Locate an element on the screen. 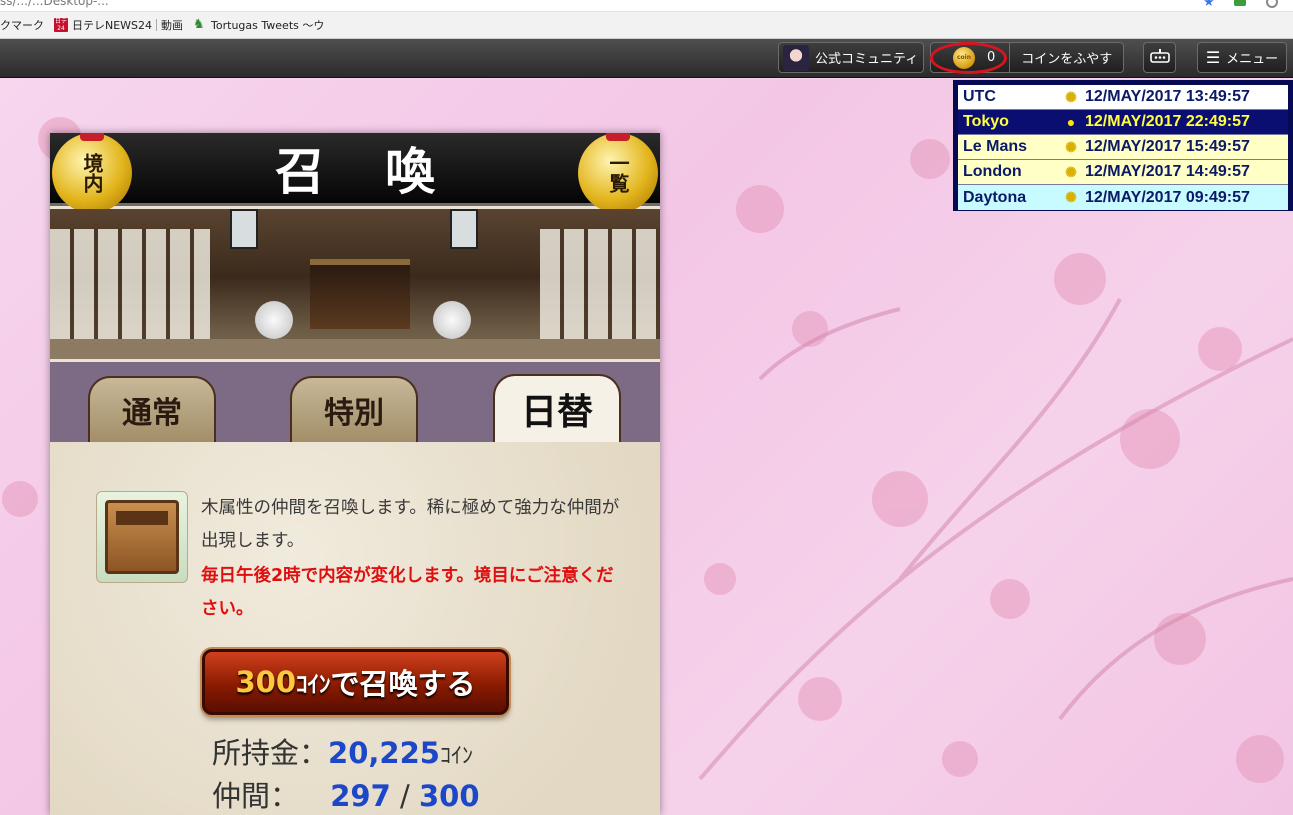 This screenshot has width=1293, height=815. clock-city: UTC is located at coordinates (979, 96).